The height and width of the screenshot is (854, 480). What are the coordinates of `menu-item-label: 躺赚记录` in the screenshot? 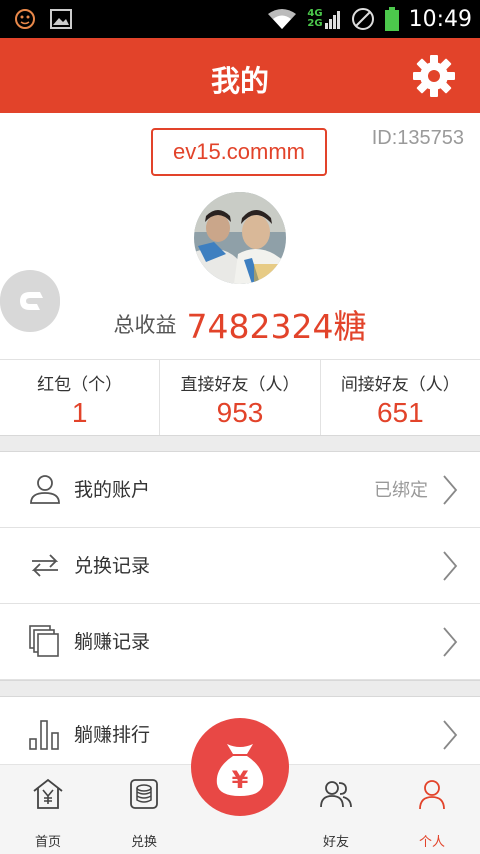 It's located at (112, 642).